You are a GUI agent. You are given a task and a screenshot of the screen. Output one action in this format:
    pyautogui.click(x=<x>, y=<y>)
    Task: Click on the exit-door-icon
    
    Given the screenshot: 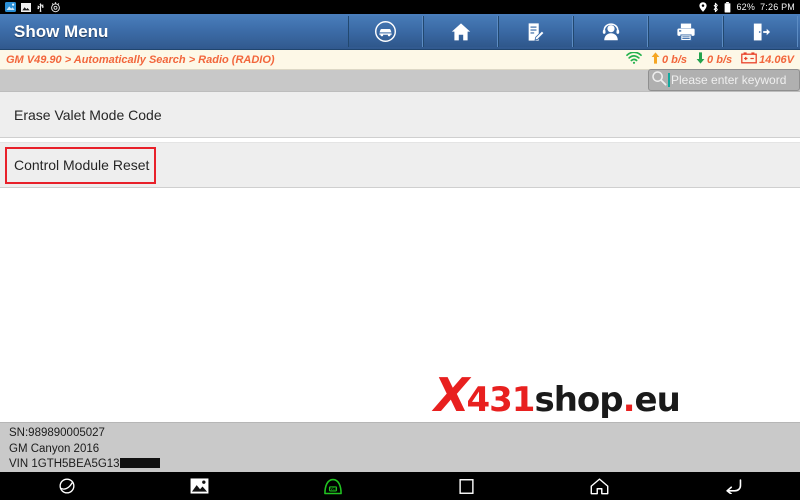 What is the action you would take?
    pyautogui.click(x=761, y=32)
    